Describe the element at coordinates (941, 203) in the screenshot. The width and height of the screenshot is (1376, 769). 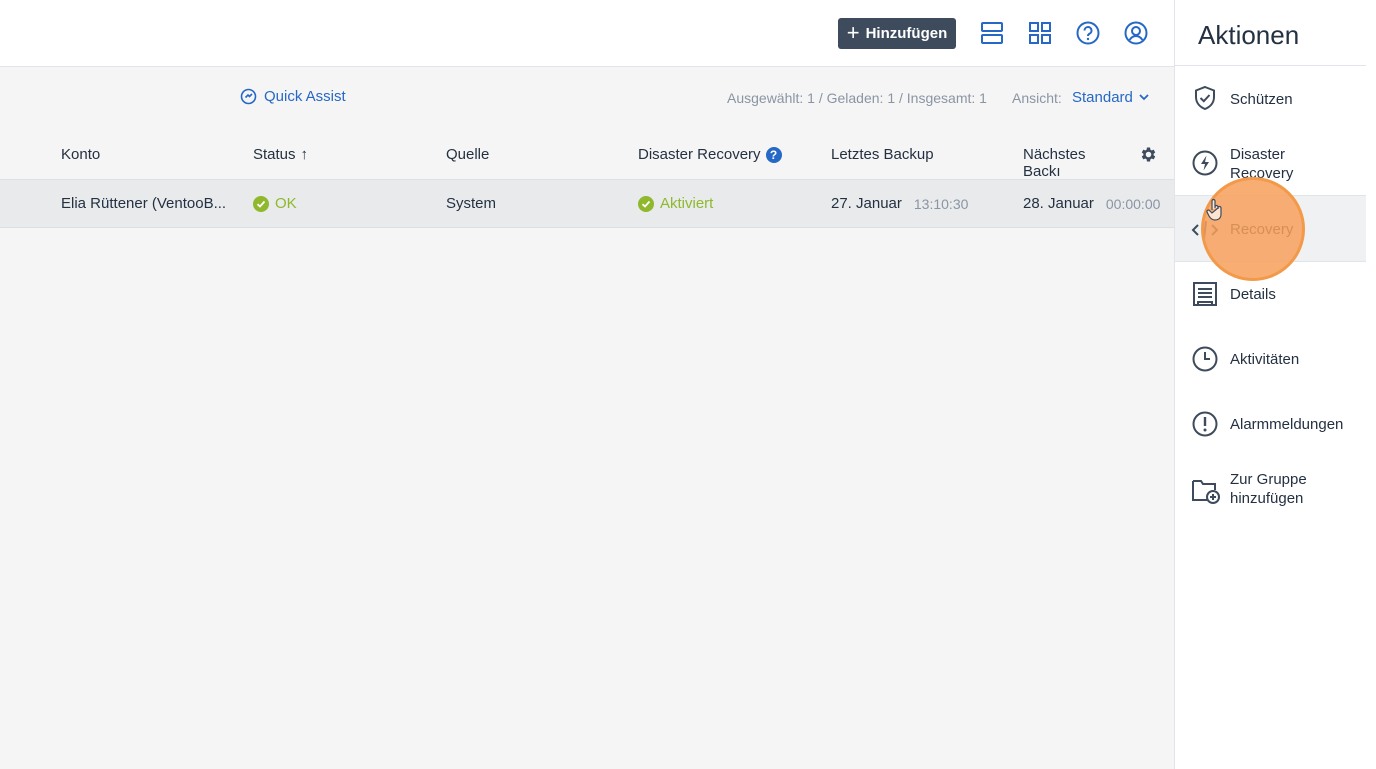
I see `last-backup-time: 13:10:30` at that location.